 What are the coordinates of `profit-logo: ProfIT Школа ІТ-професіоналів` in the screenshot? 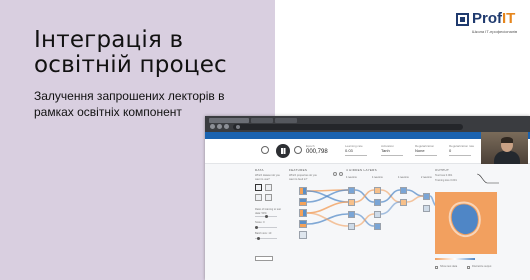 It's located at (491, 24).